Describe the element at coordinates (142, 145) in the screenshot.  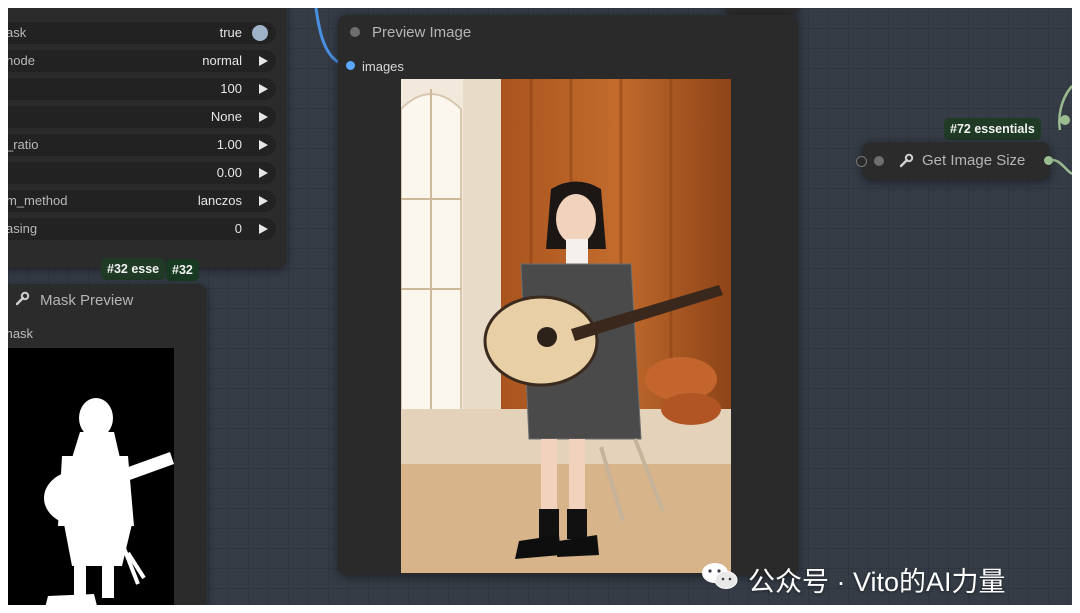
I see `widget-row-ratio: _ratio 1.00` at that location.